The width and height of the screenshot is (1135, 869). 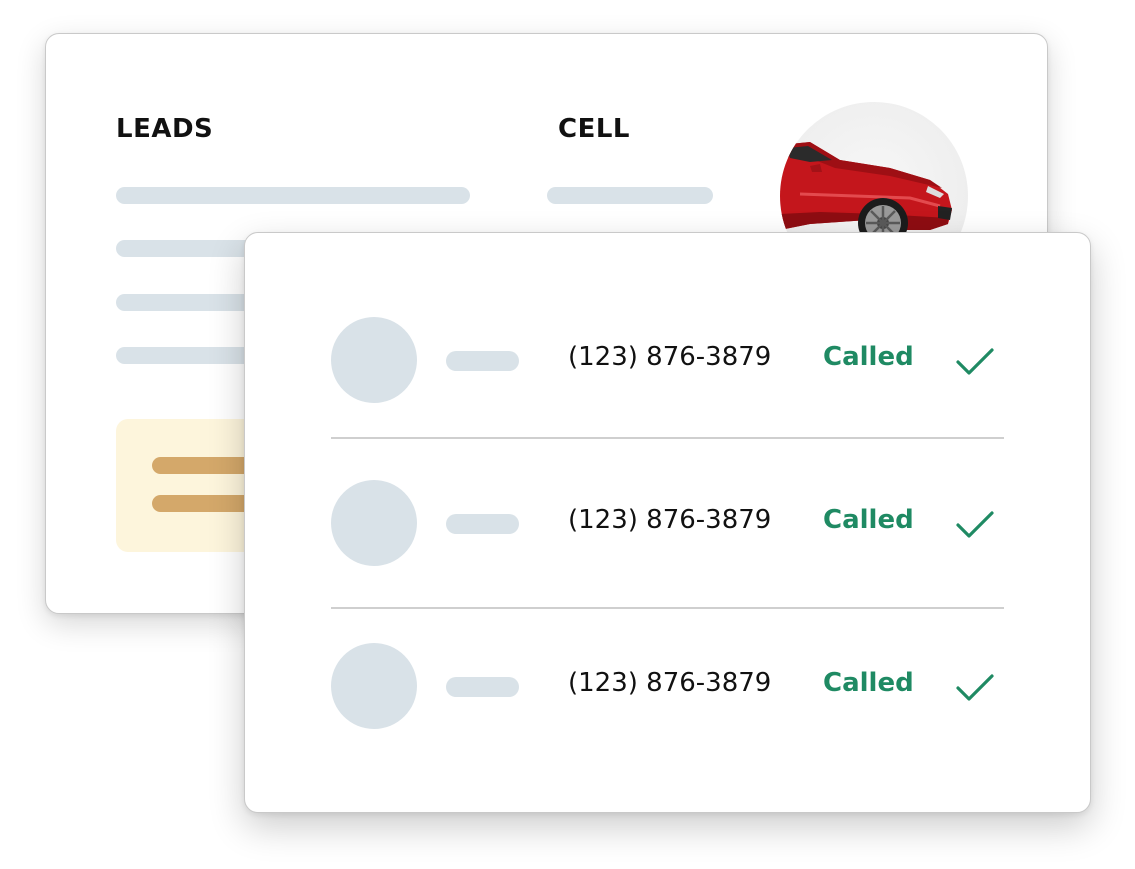 What do you see at coordinates (293, 195) in the screenshot?
I see `lead-placeholder-bar` at bounding box center [293, 195].